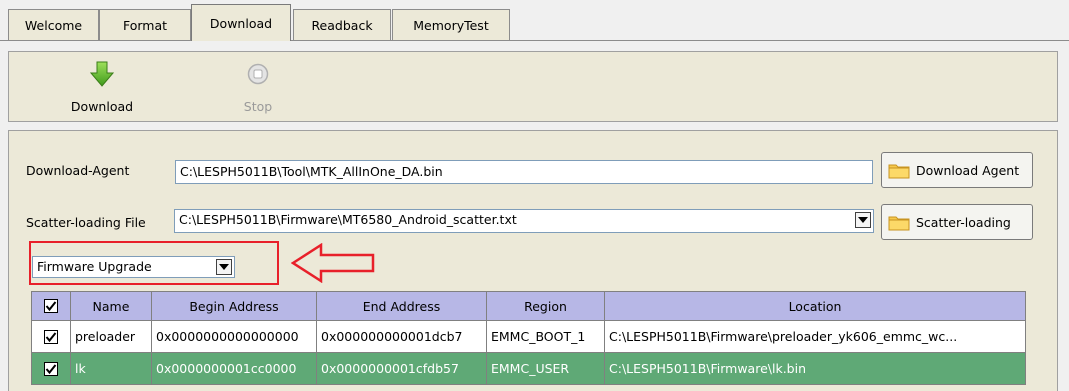 The image size is (1069, 391). Describe the element at coordinates (94, 266) in the screenshot. I see `download-mode-value: Firmware Upgrade` at that location.